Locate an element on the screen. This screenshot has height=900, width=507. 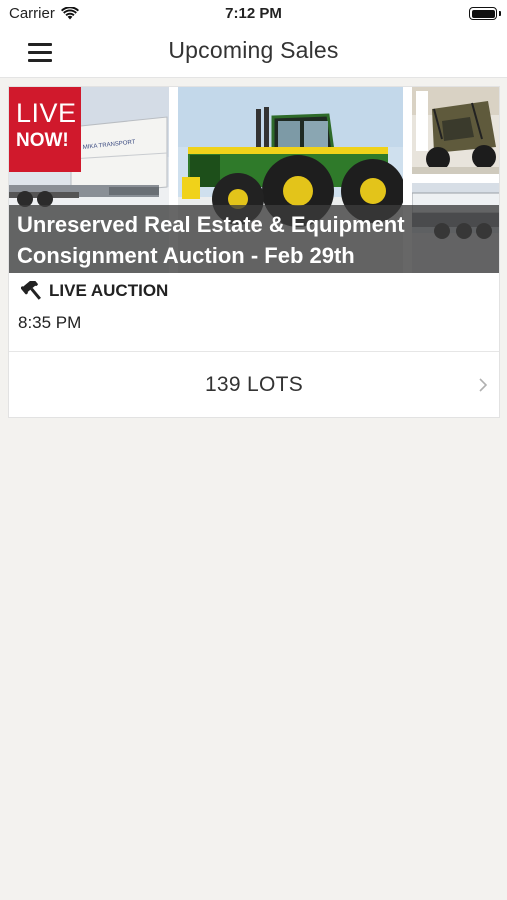
page-title: Upcoming Sales is located at coordinates (253, 50).